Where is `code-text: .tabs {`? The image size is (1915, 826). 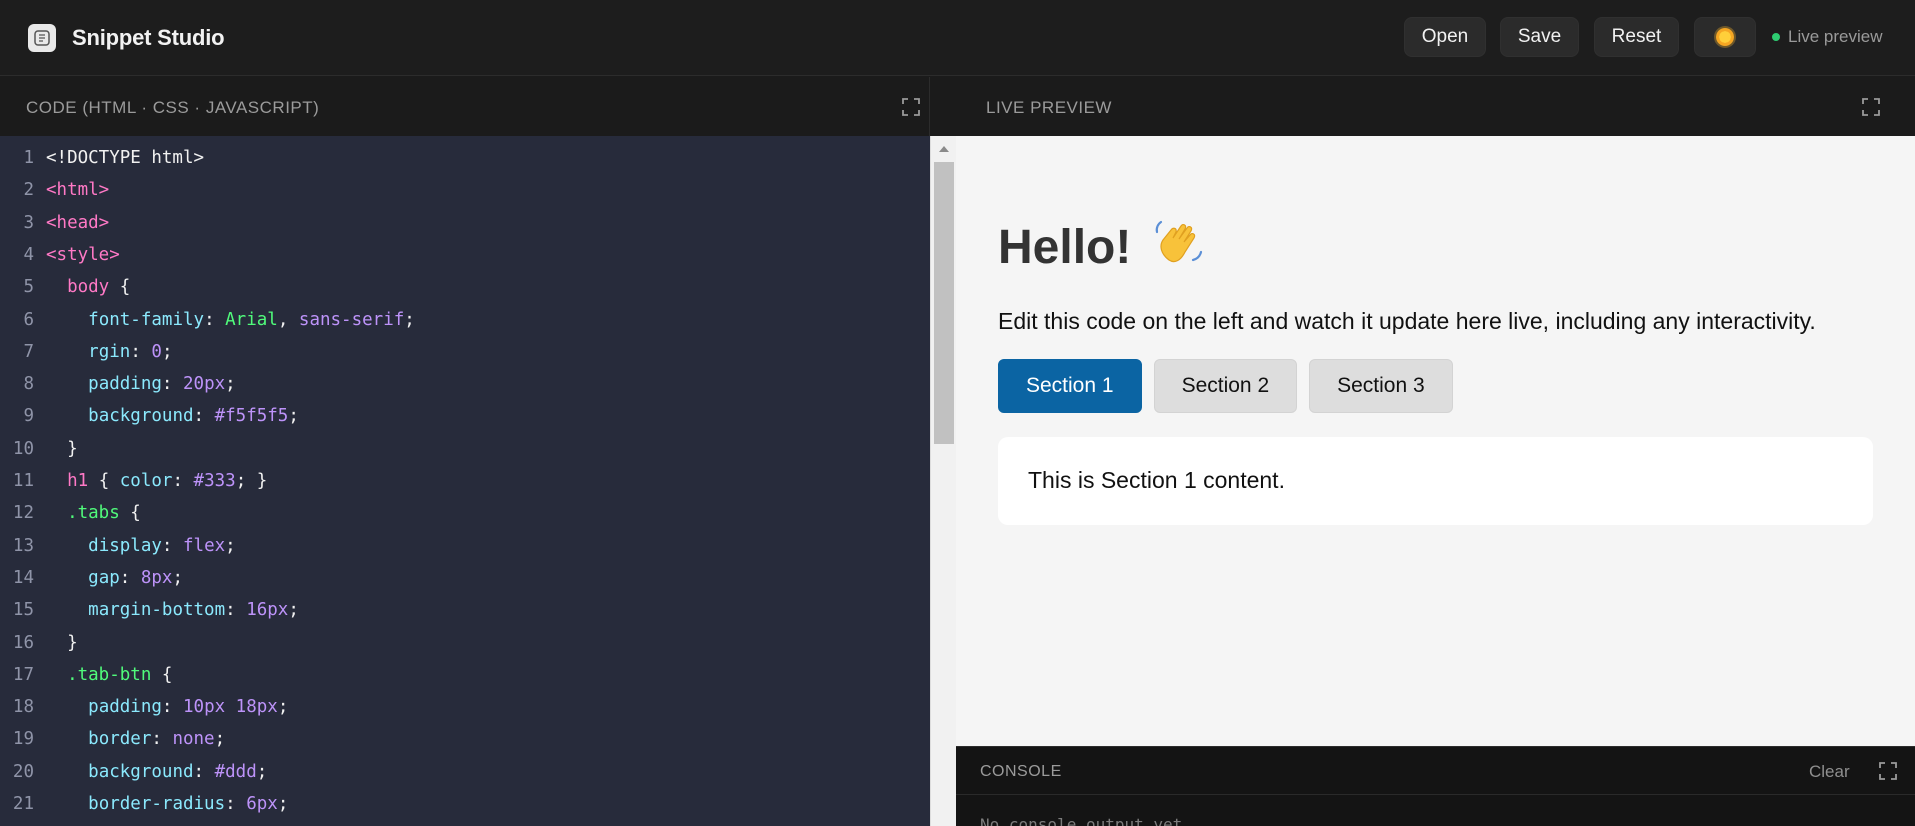 code-text: .tabs { is located at coordinates (93, 513).